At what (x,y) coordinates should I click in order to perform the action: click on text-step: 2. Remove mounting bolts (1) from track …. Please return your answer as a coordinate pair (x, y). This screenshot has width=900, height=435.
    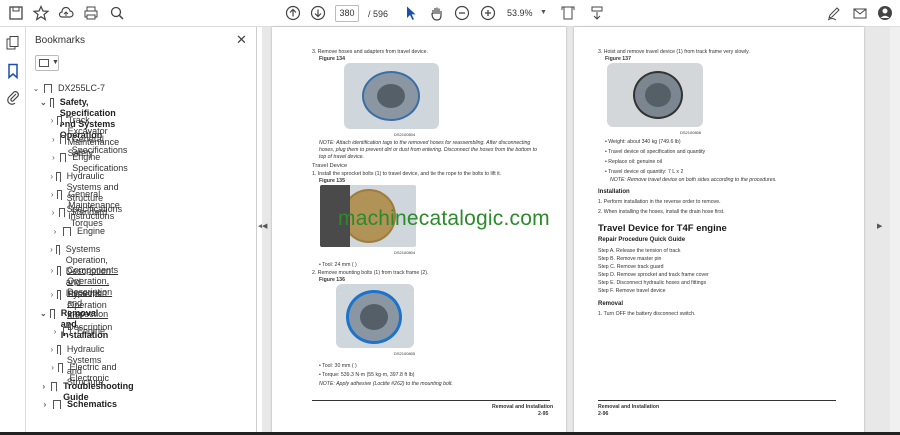
    Looking at the image, I should click on (370, 273).